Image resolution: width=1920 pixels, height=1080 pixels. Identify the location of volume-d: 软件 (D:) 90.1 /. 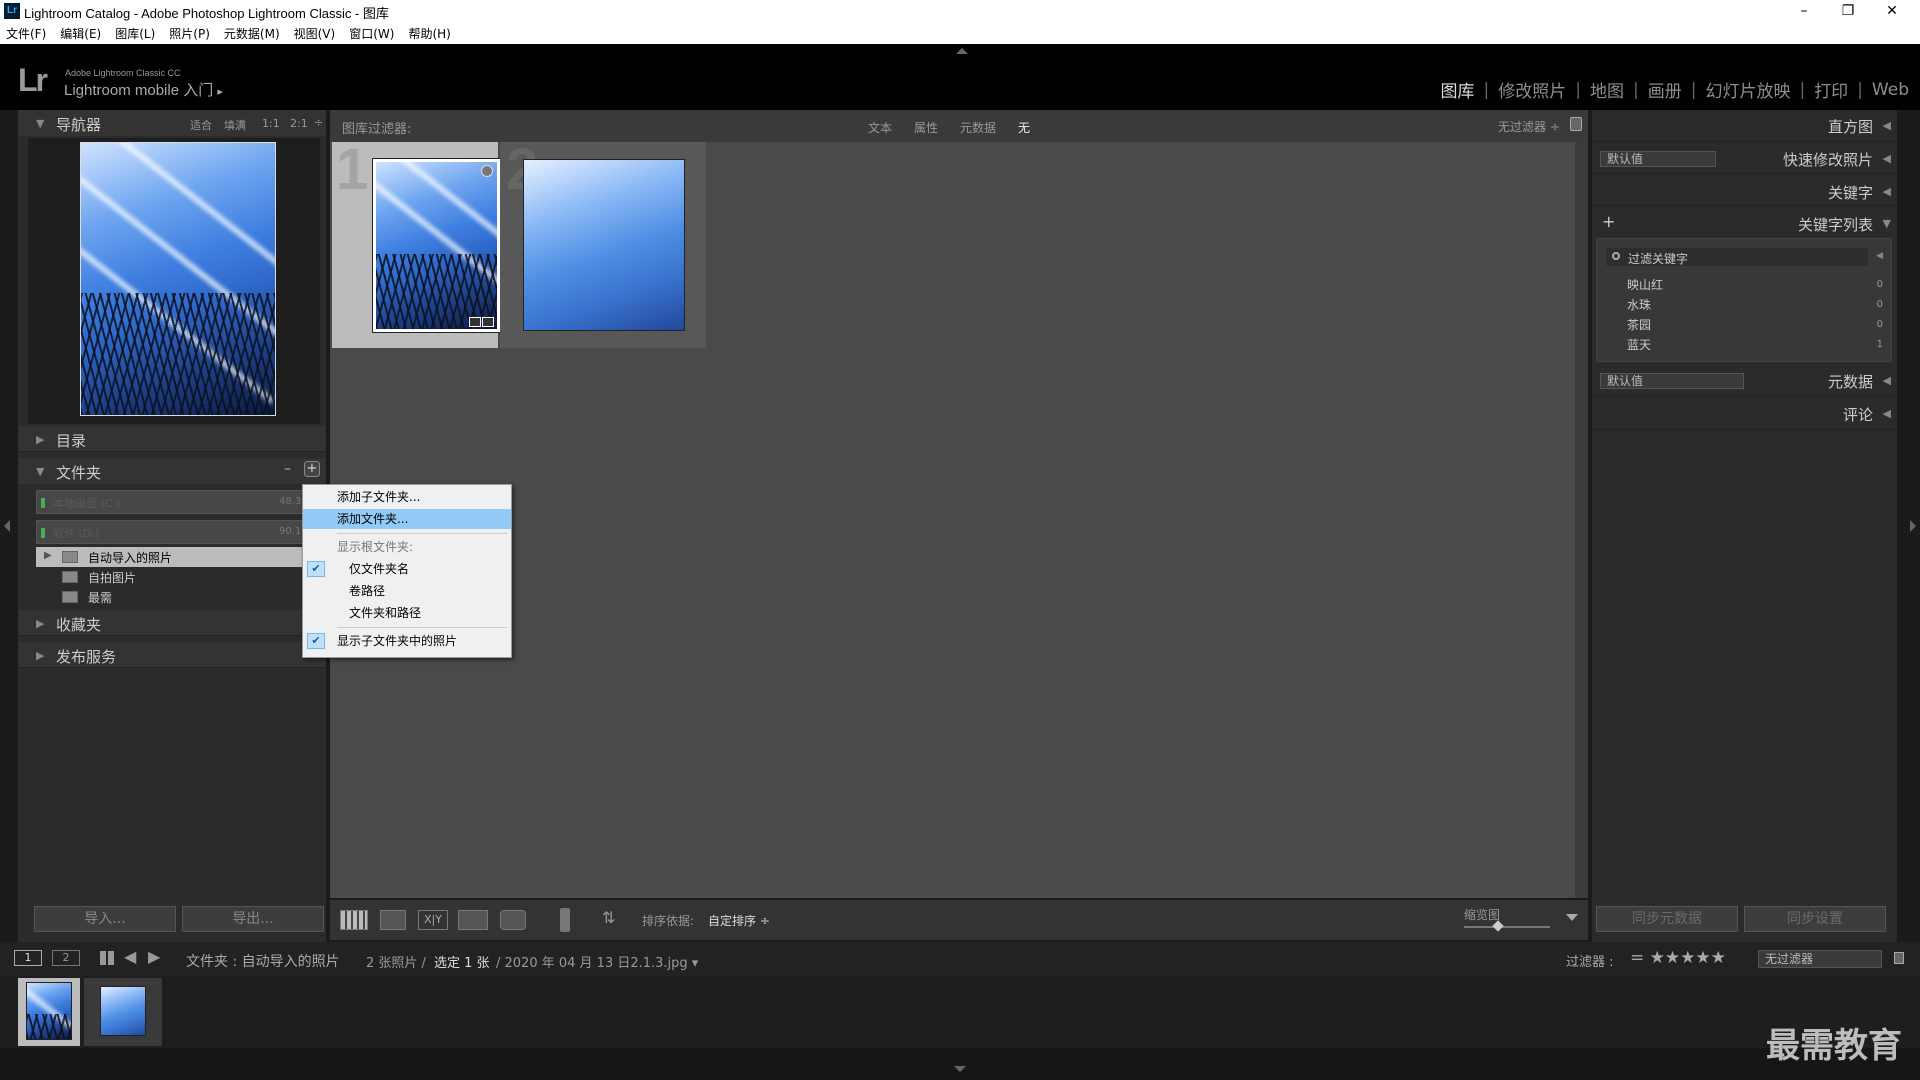
(177, 532).